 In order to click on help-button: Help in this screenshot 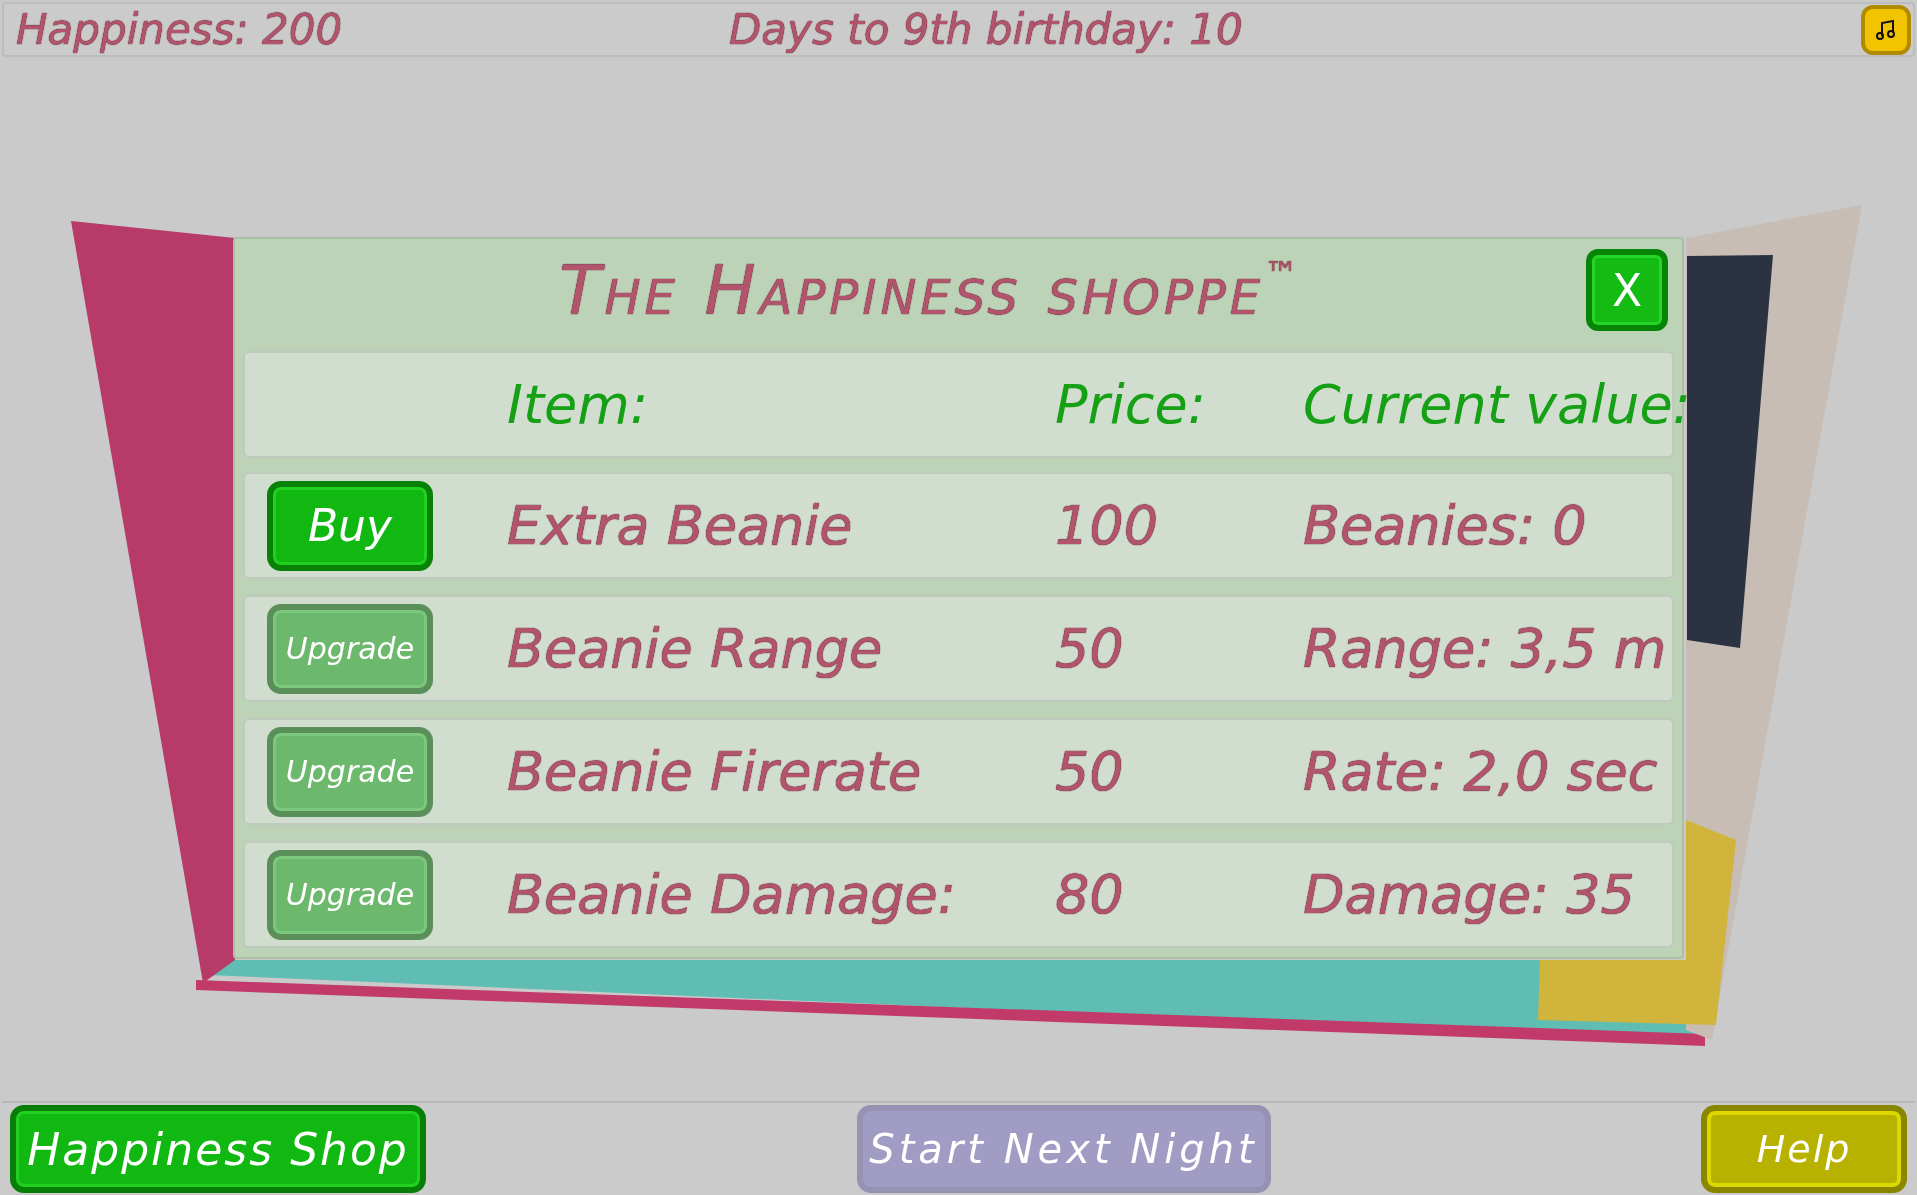, I will do `click(1804, 1149)`.